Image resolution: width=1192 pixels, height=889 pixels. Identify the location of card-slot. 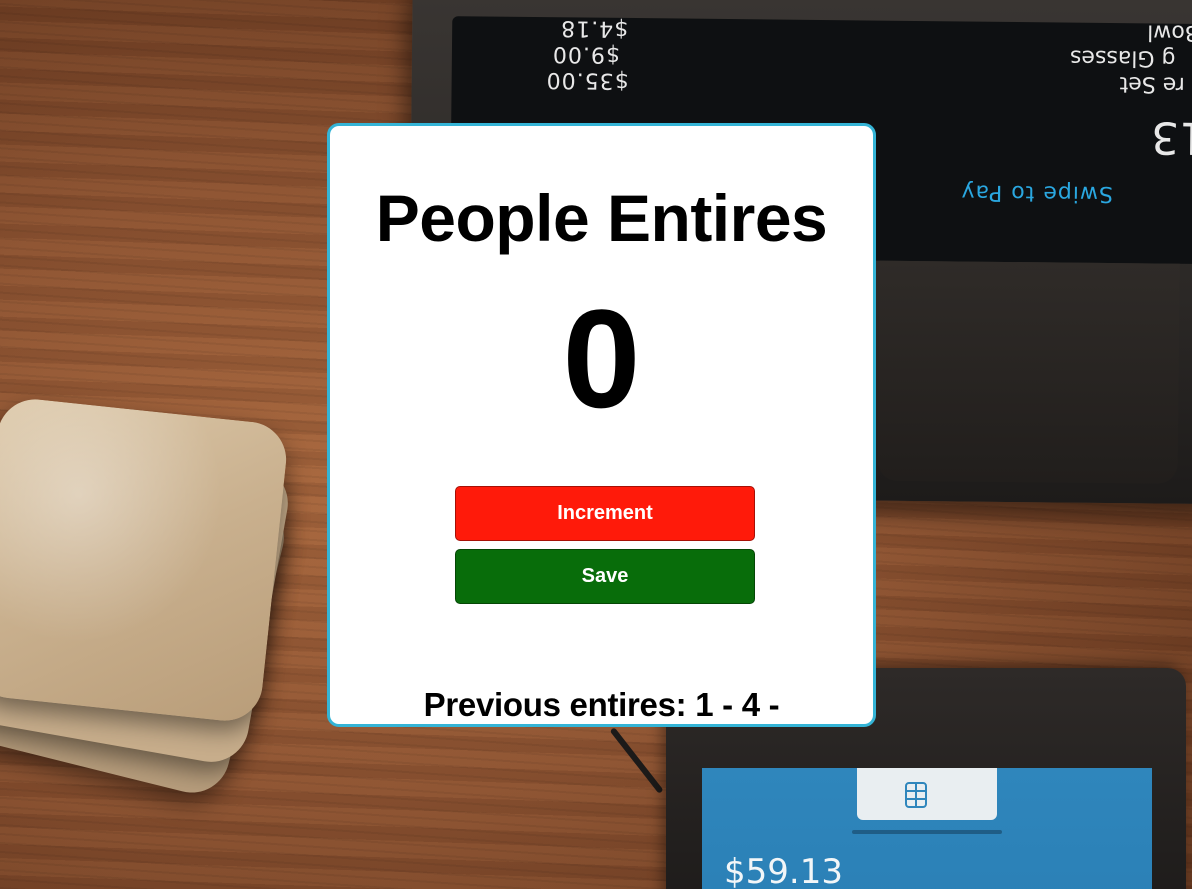
(927, 794).